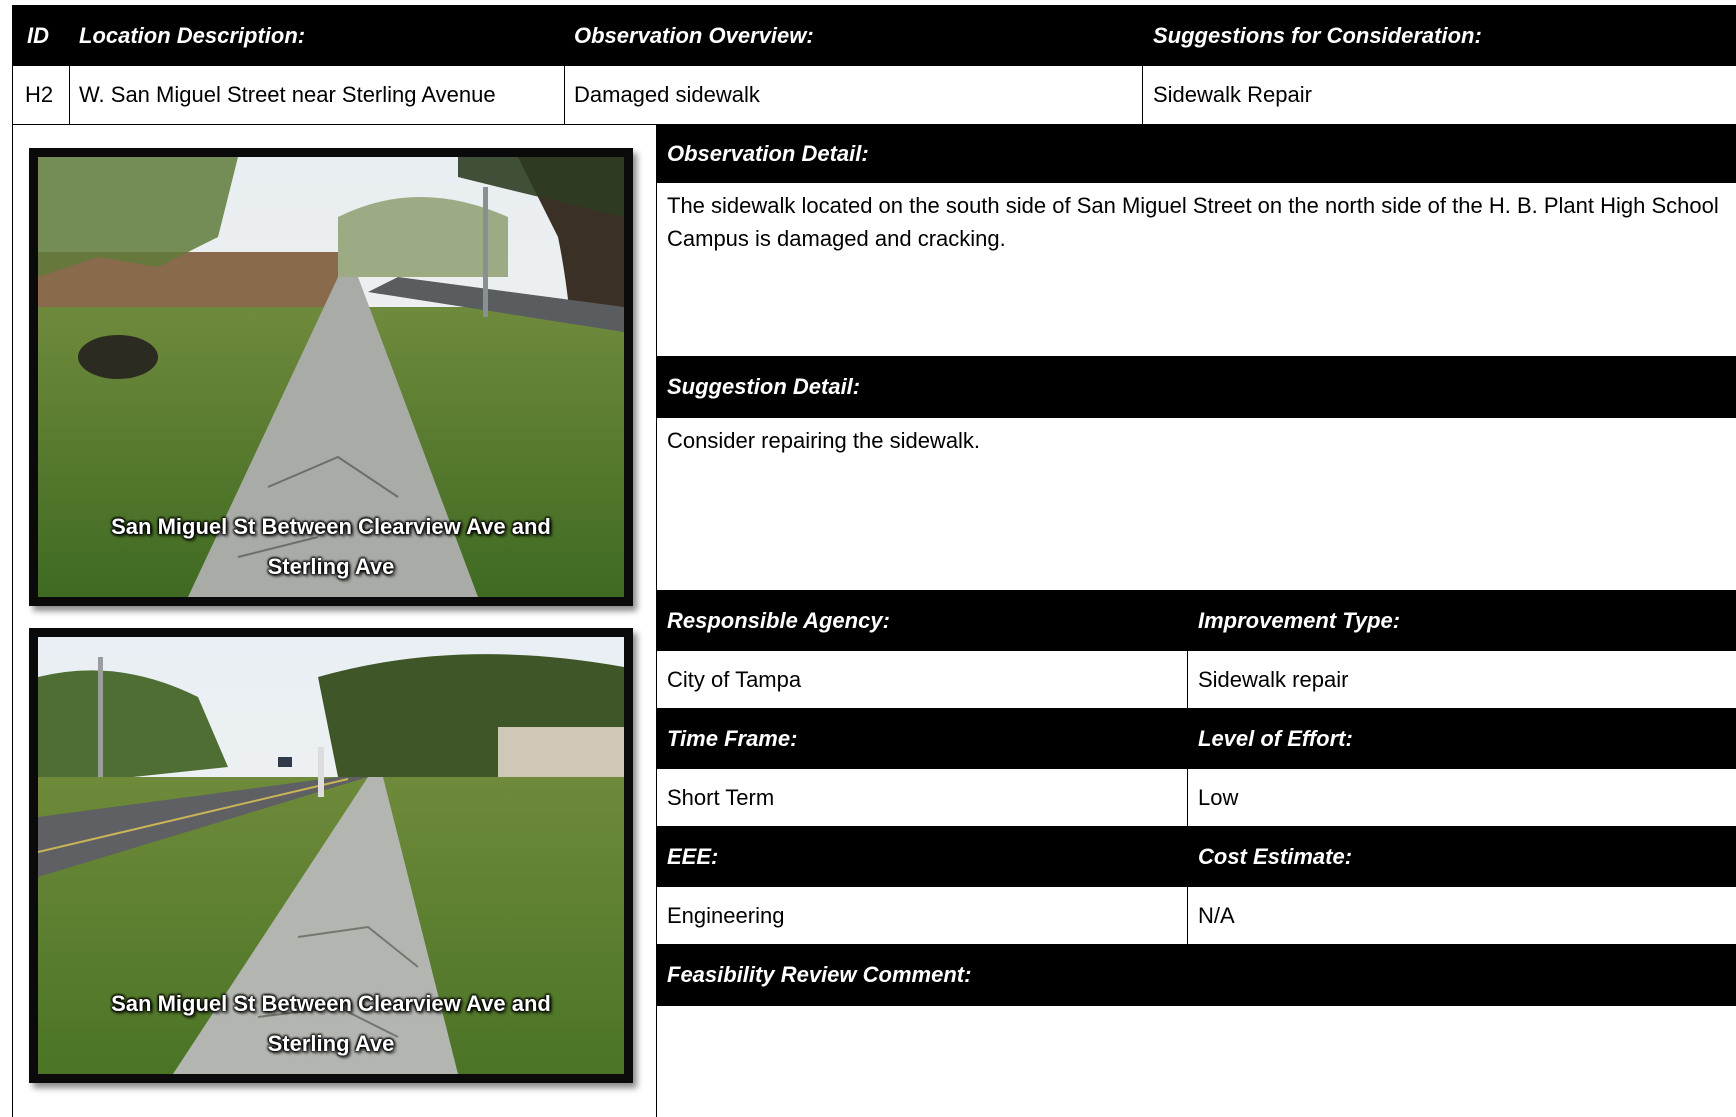  What do you see at coordinates (1218, 797) in the screenshot?
I see `effort-value: Low` at bounding box center [1218, 797].